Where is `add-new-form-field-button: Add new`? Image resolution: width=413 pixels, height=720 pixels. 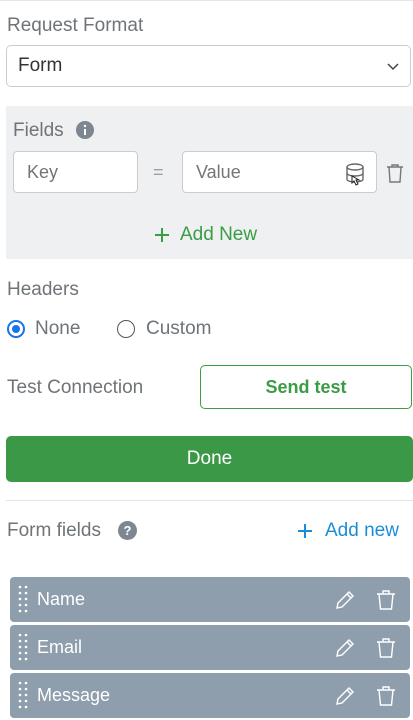 add-new-form-field-button: Add new is located at coordinates (348, 531).